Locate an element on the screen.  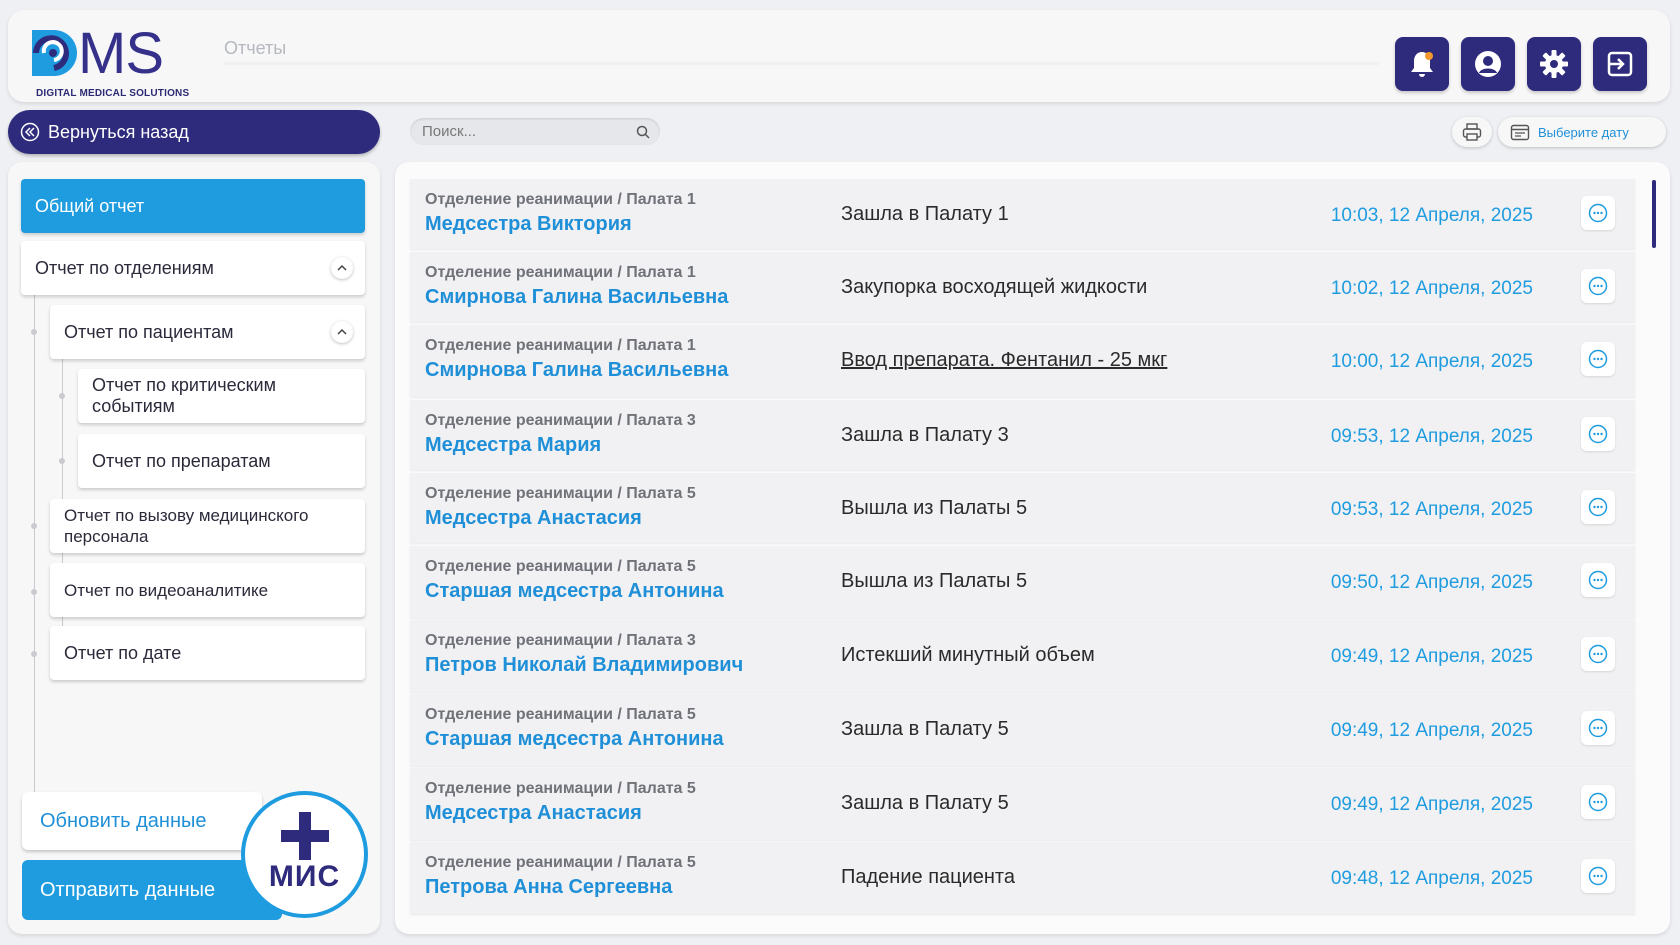
profile-button is located at coordinates (1488, 64).